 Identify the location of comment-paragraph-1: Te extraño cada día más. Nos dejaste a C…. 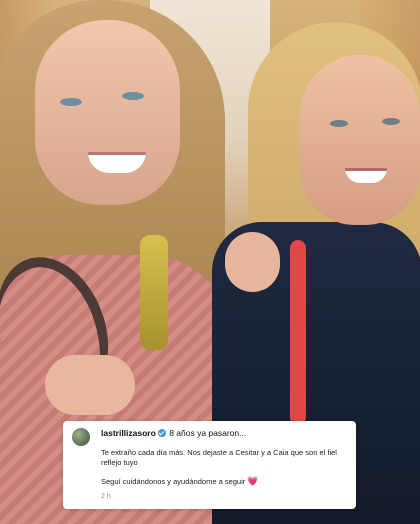
(219, 457).